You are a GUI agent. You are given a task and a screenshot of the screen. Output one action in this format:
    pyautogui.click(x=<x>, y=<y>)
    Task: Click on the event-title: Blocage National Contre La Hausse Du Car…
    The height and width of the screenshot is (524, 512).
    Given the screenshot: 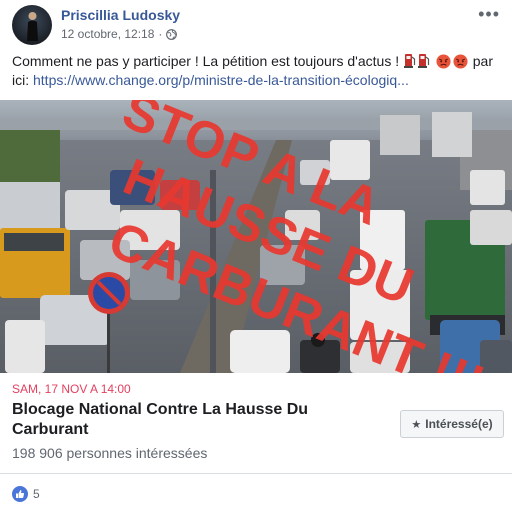 What is the action you would take?
    pyautogui.click(x=177, y=420)
    